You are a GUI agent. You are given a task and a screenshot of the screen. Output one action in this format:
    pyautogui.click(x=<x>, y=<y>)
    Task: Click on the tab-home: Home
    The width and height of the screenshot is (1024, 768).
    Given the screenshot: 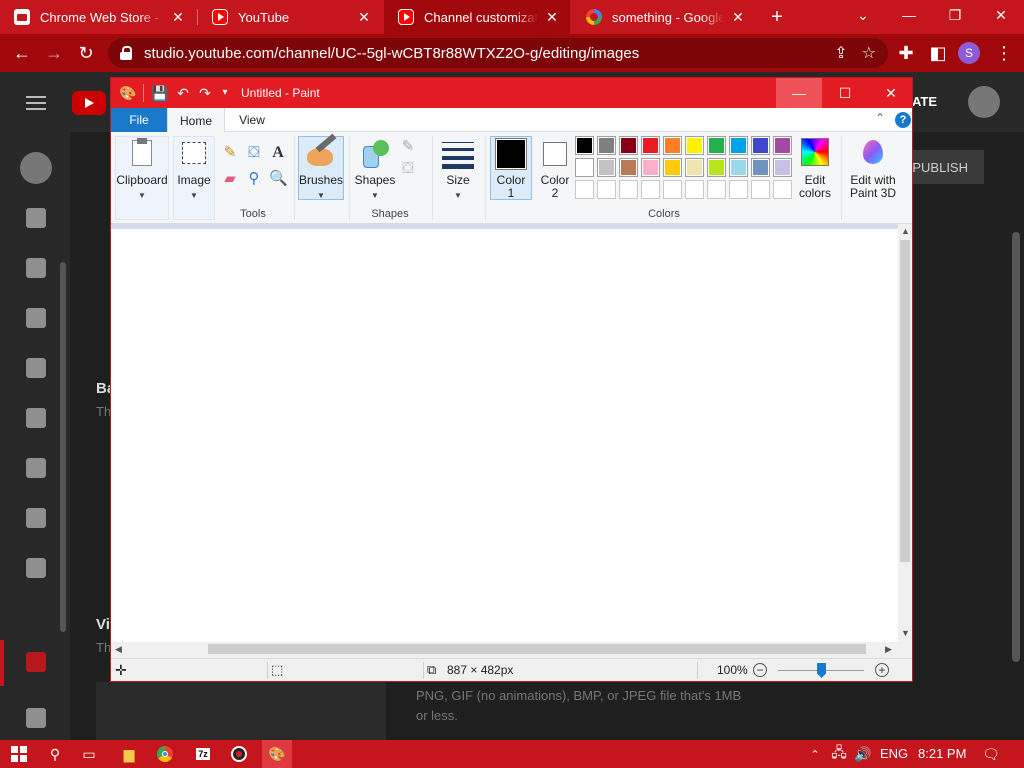 What is the action you would take?
    pyautogui.click(x=196, y=120)
    